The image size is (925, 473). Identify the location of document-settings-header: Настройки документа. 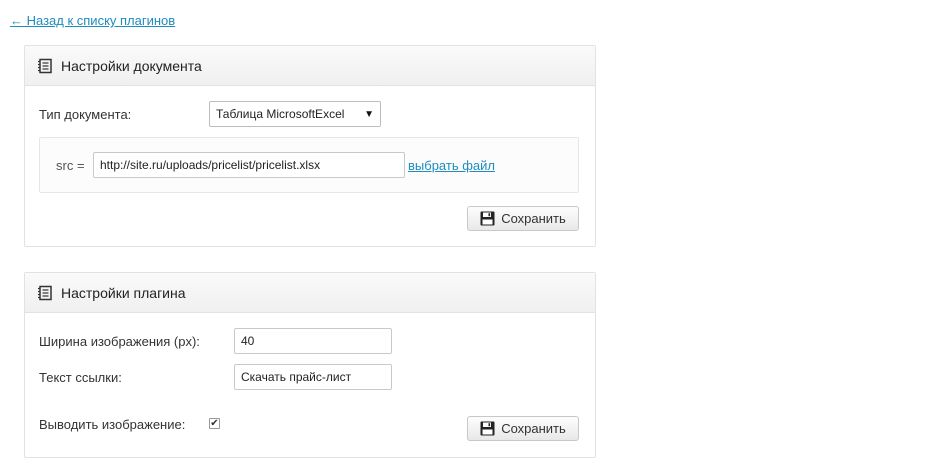
(310, 66).